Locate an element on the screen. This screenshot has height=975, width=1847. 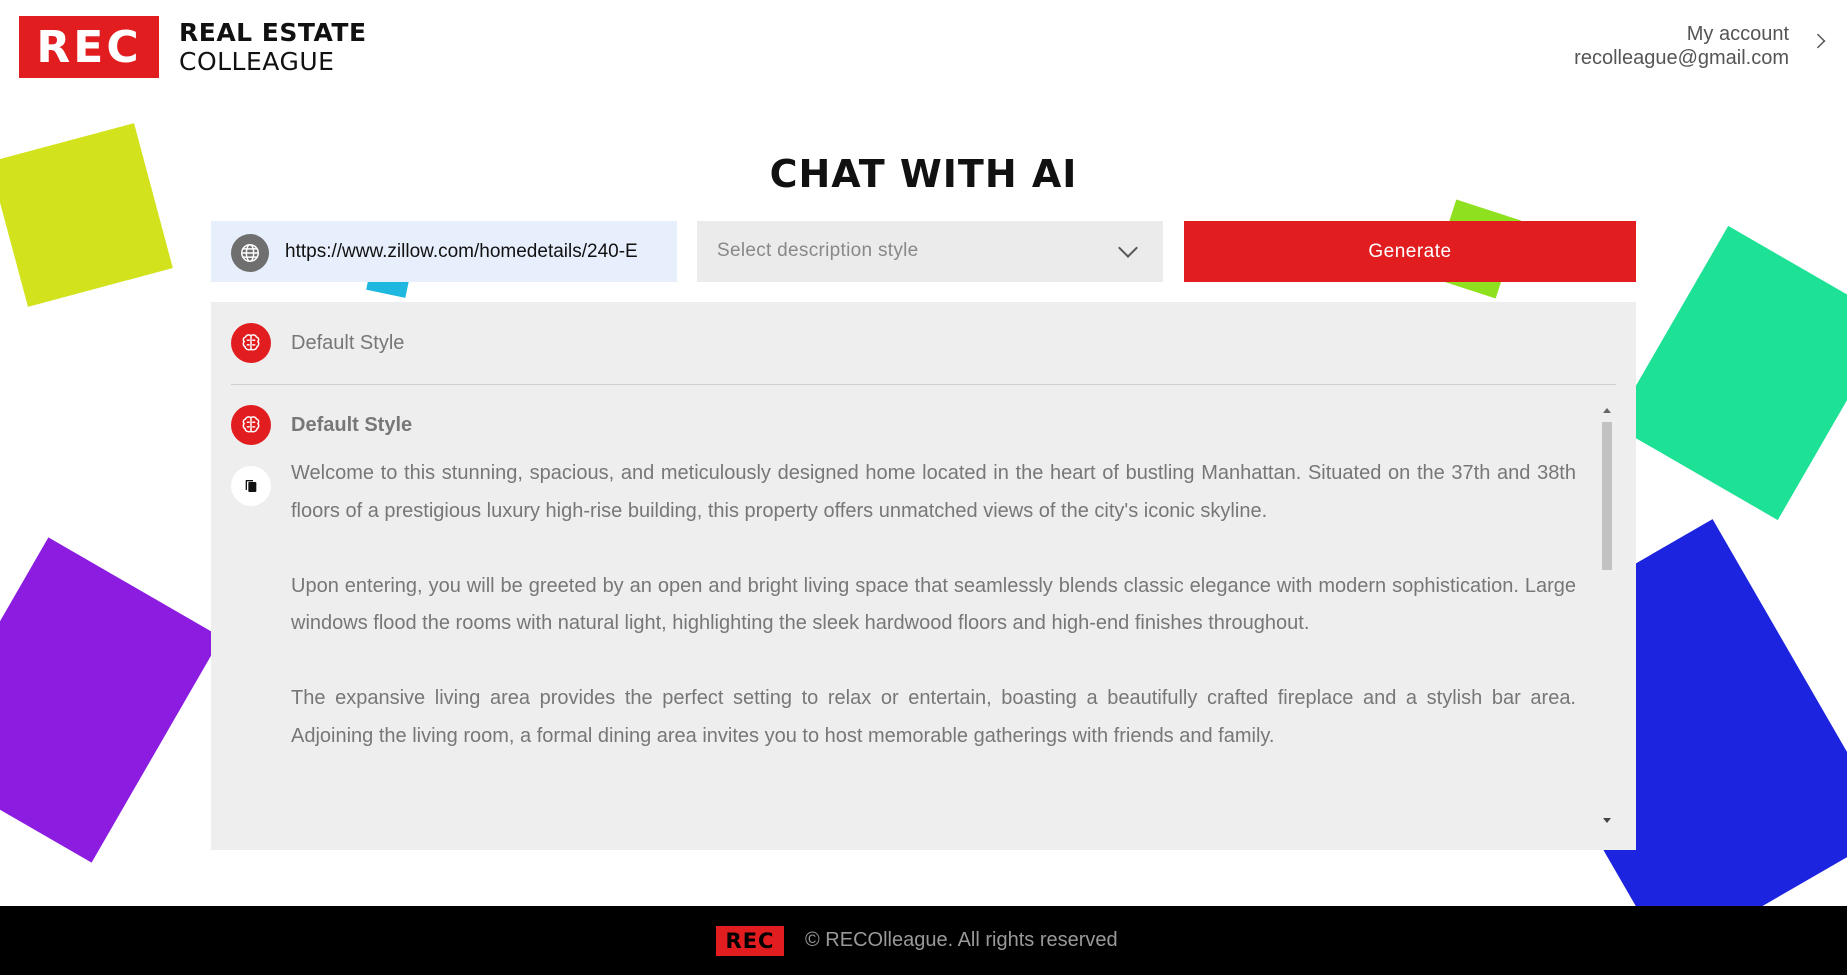
brand-name-line1: REAL ESTATE is located at coordinates (273, 32).